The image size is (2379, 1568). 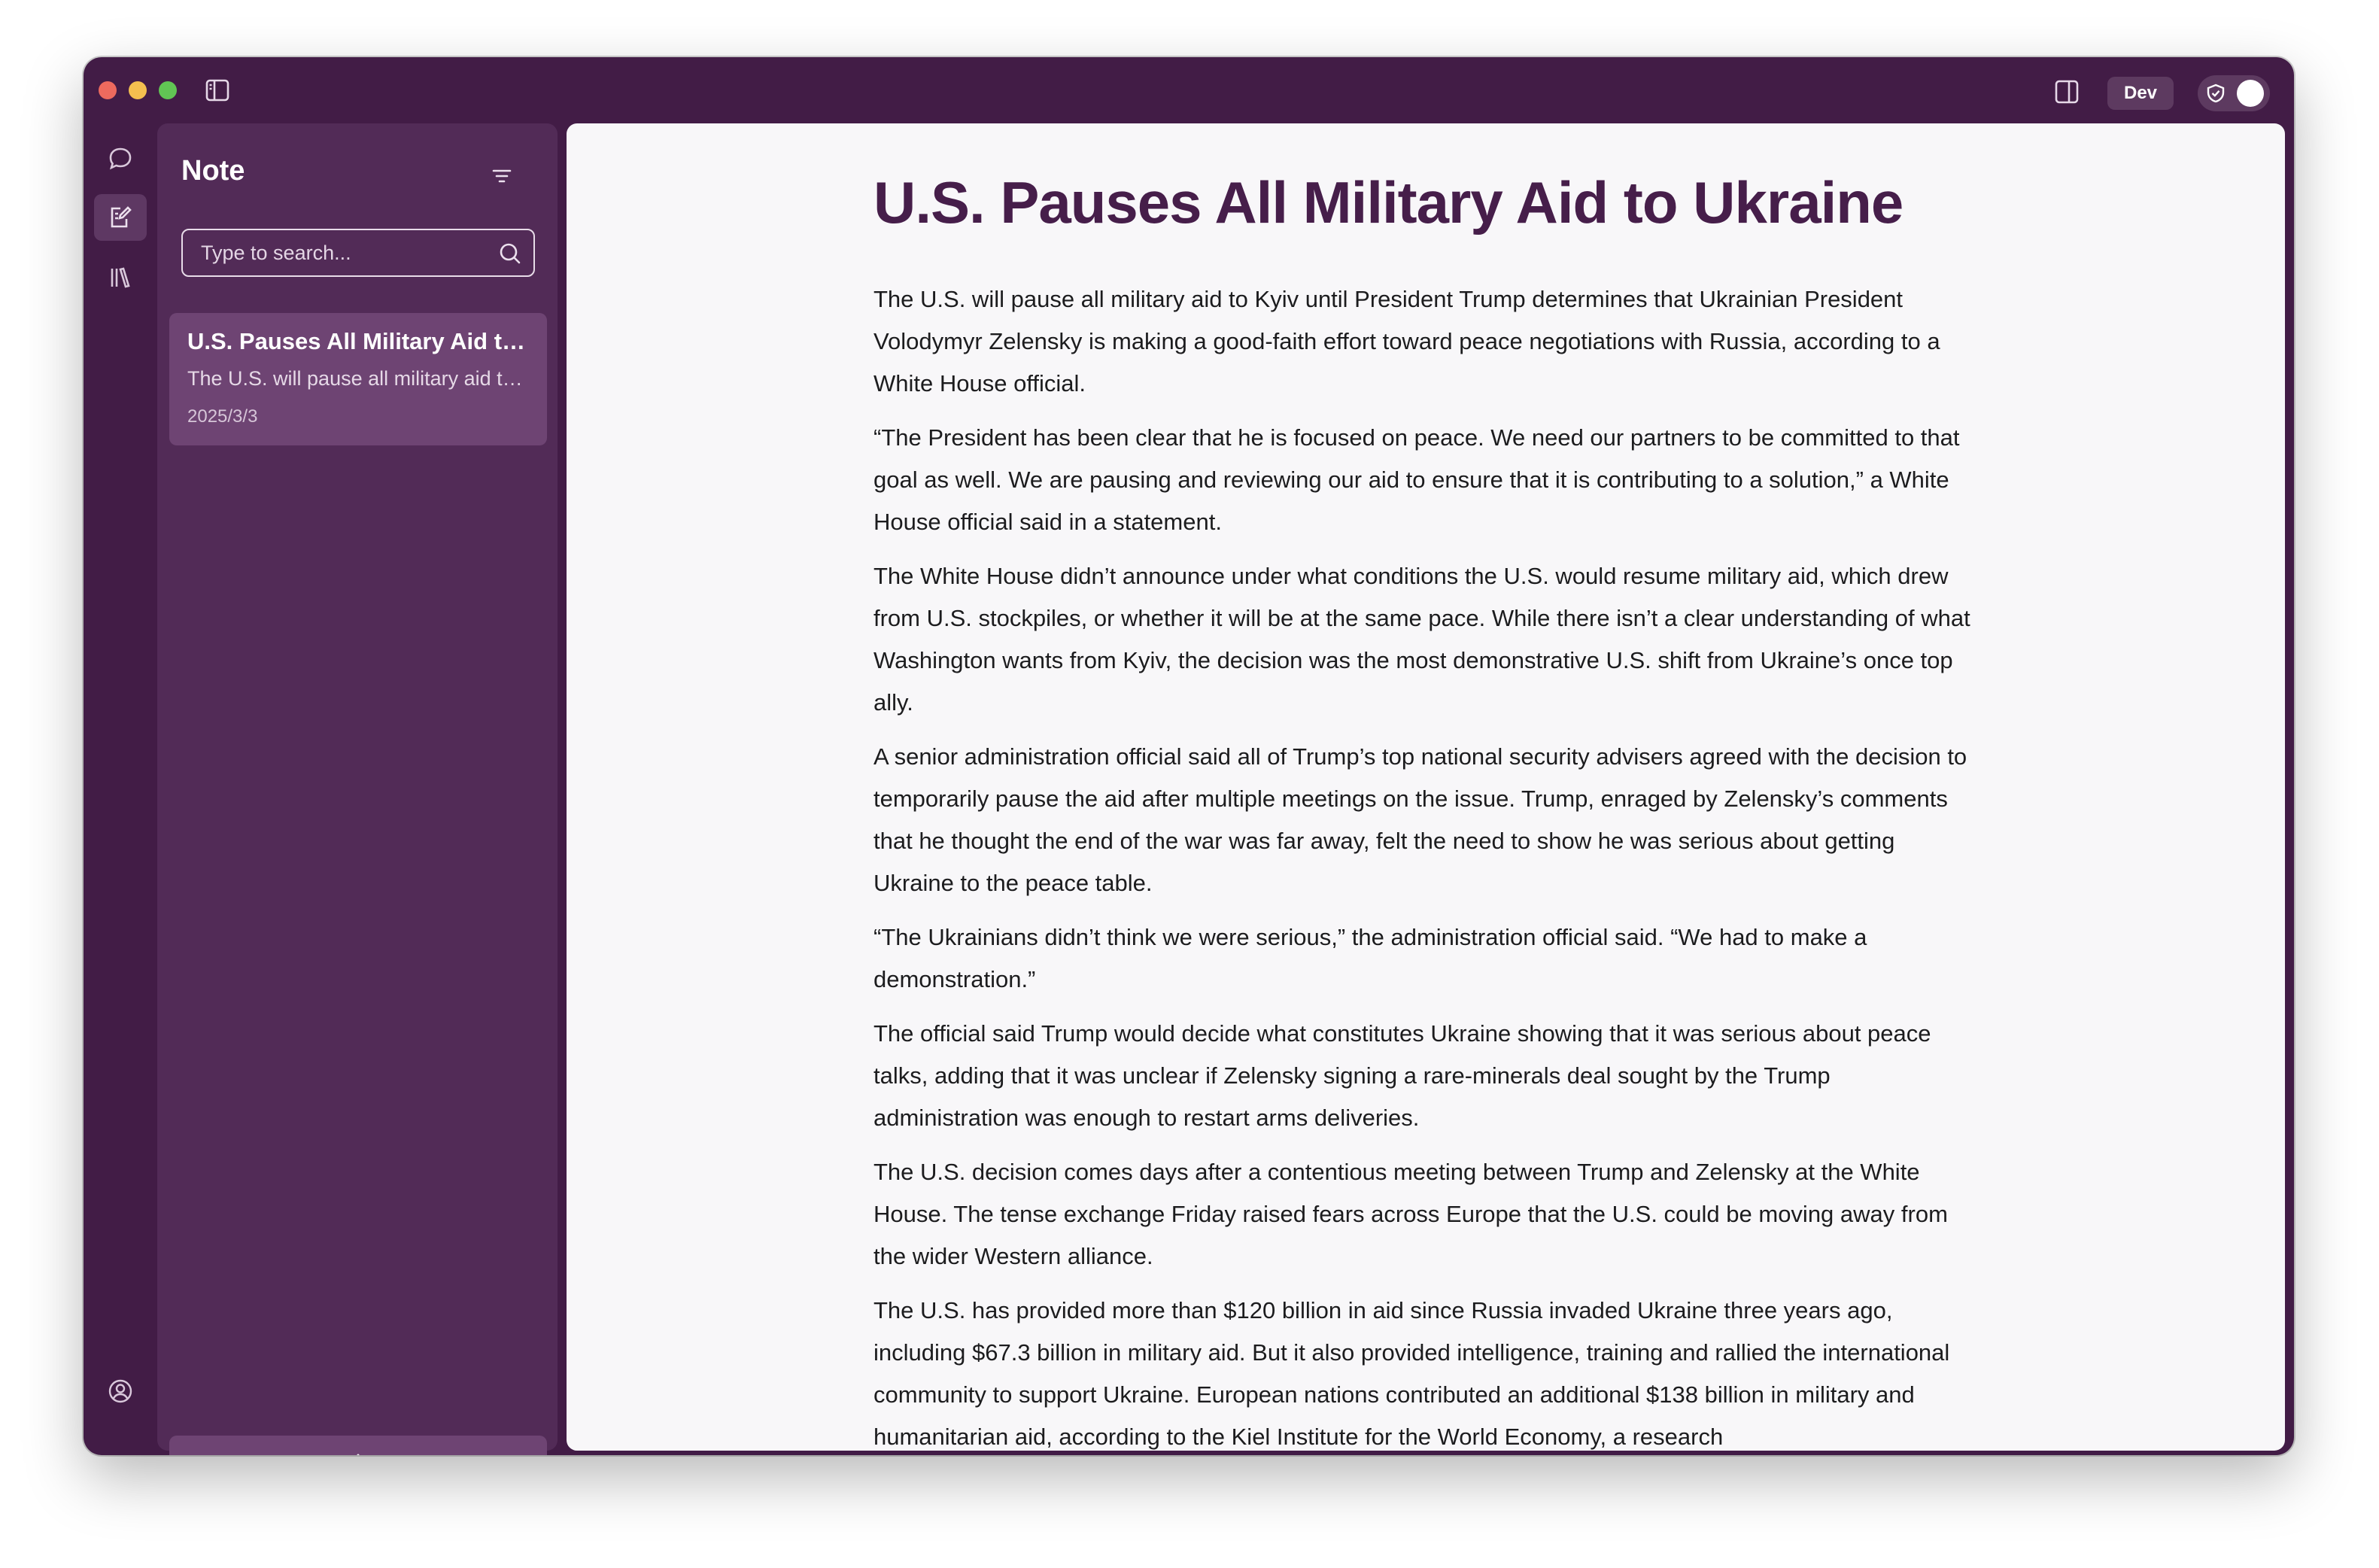 What do you see at coordinates (138, 90) in the screenshot?
I see `minimize-window-button` at bounding box center [138, 90].